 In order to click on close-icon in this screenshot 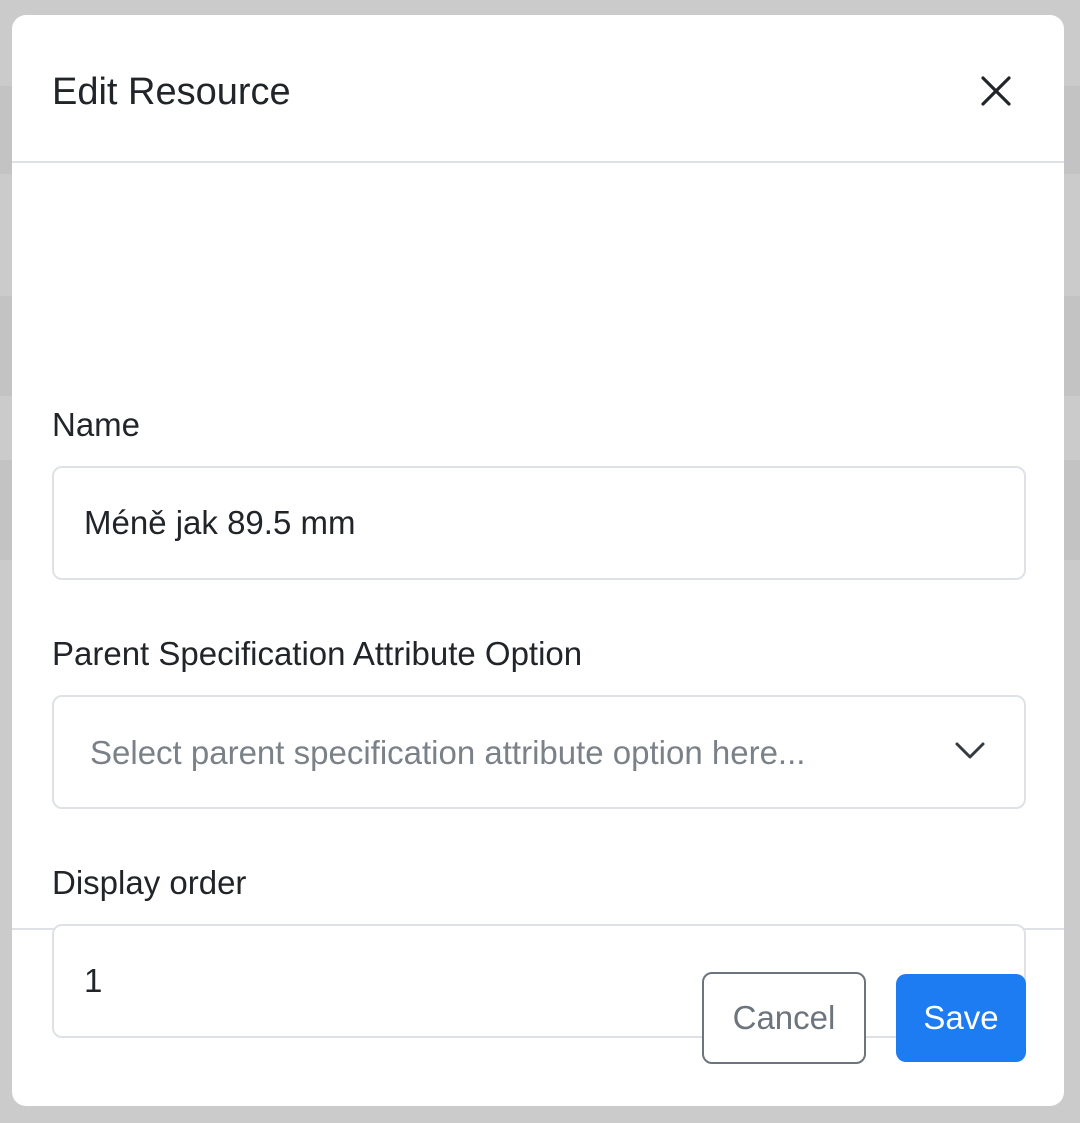, I will do `click(996, 91)`.